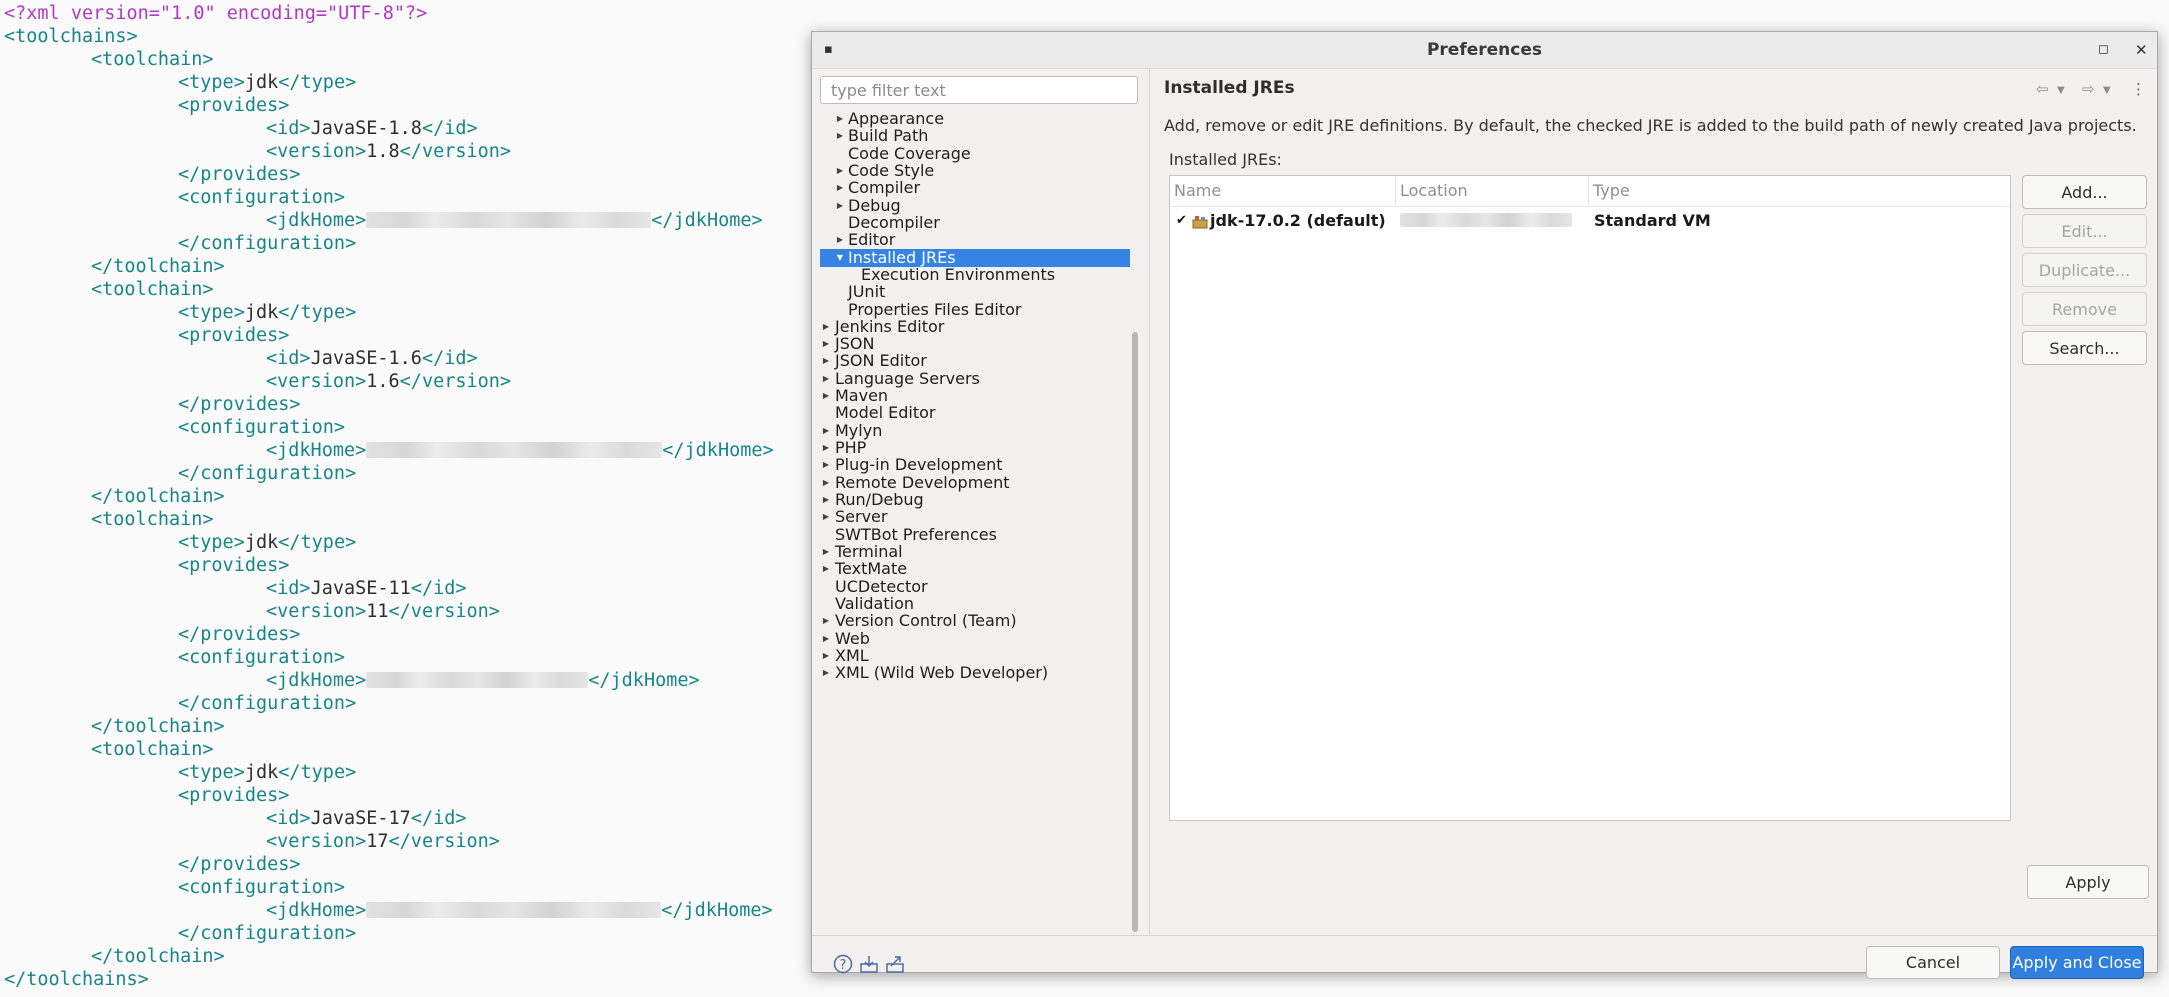  Describe the element at coordinates (1484, 50) in the screenshot. I see `dialog-titlebar: ▪ Preferences ◻ ✕` at that location.